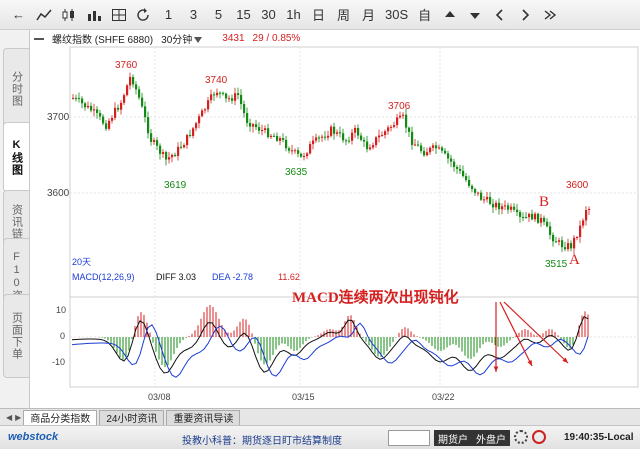  I want to click on refresh-icon, so click(143, 15).